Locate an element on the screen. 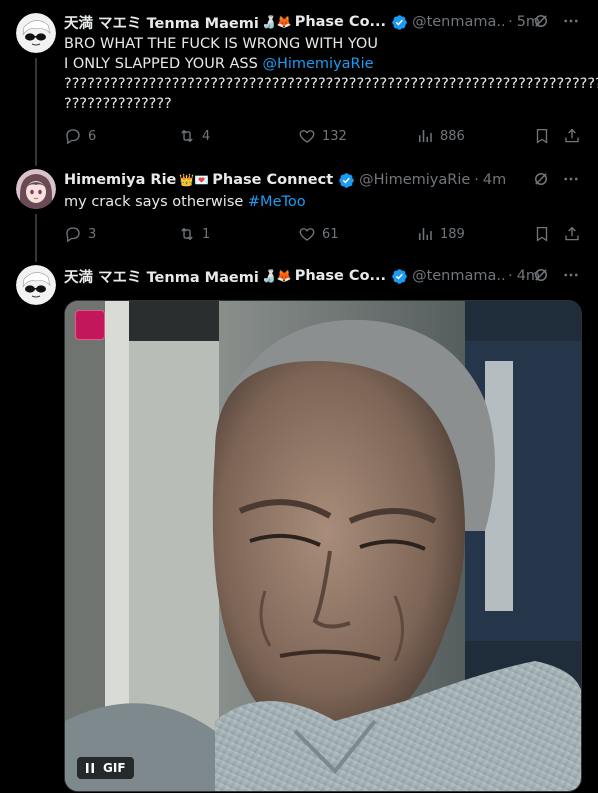  gif-label: GIF is located at coordinates (114, 768).